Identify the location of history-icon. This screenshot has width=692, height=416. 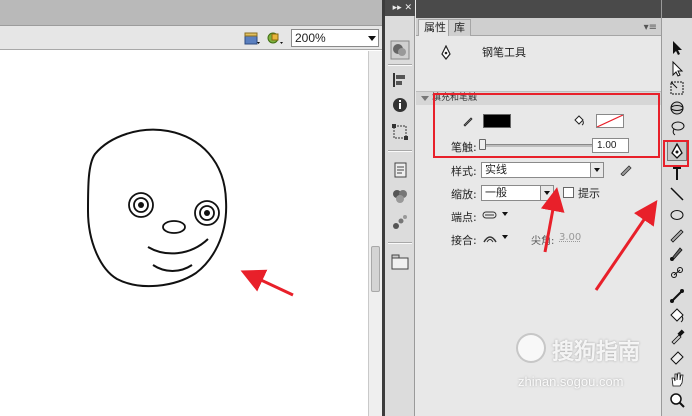
(400, 170).